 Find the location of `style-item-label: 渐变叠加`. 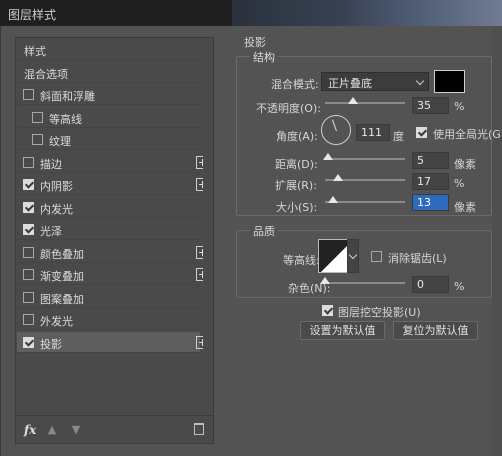

style-item-label: 渐变叠加 is located at coordinates (62, 276).